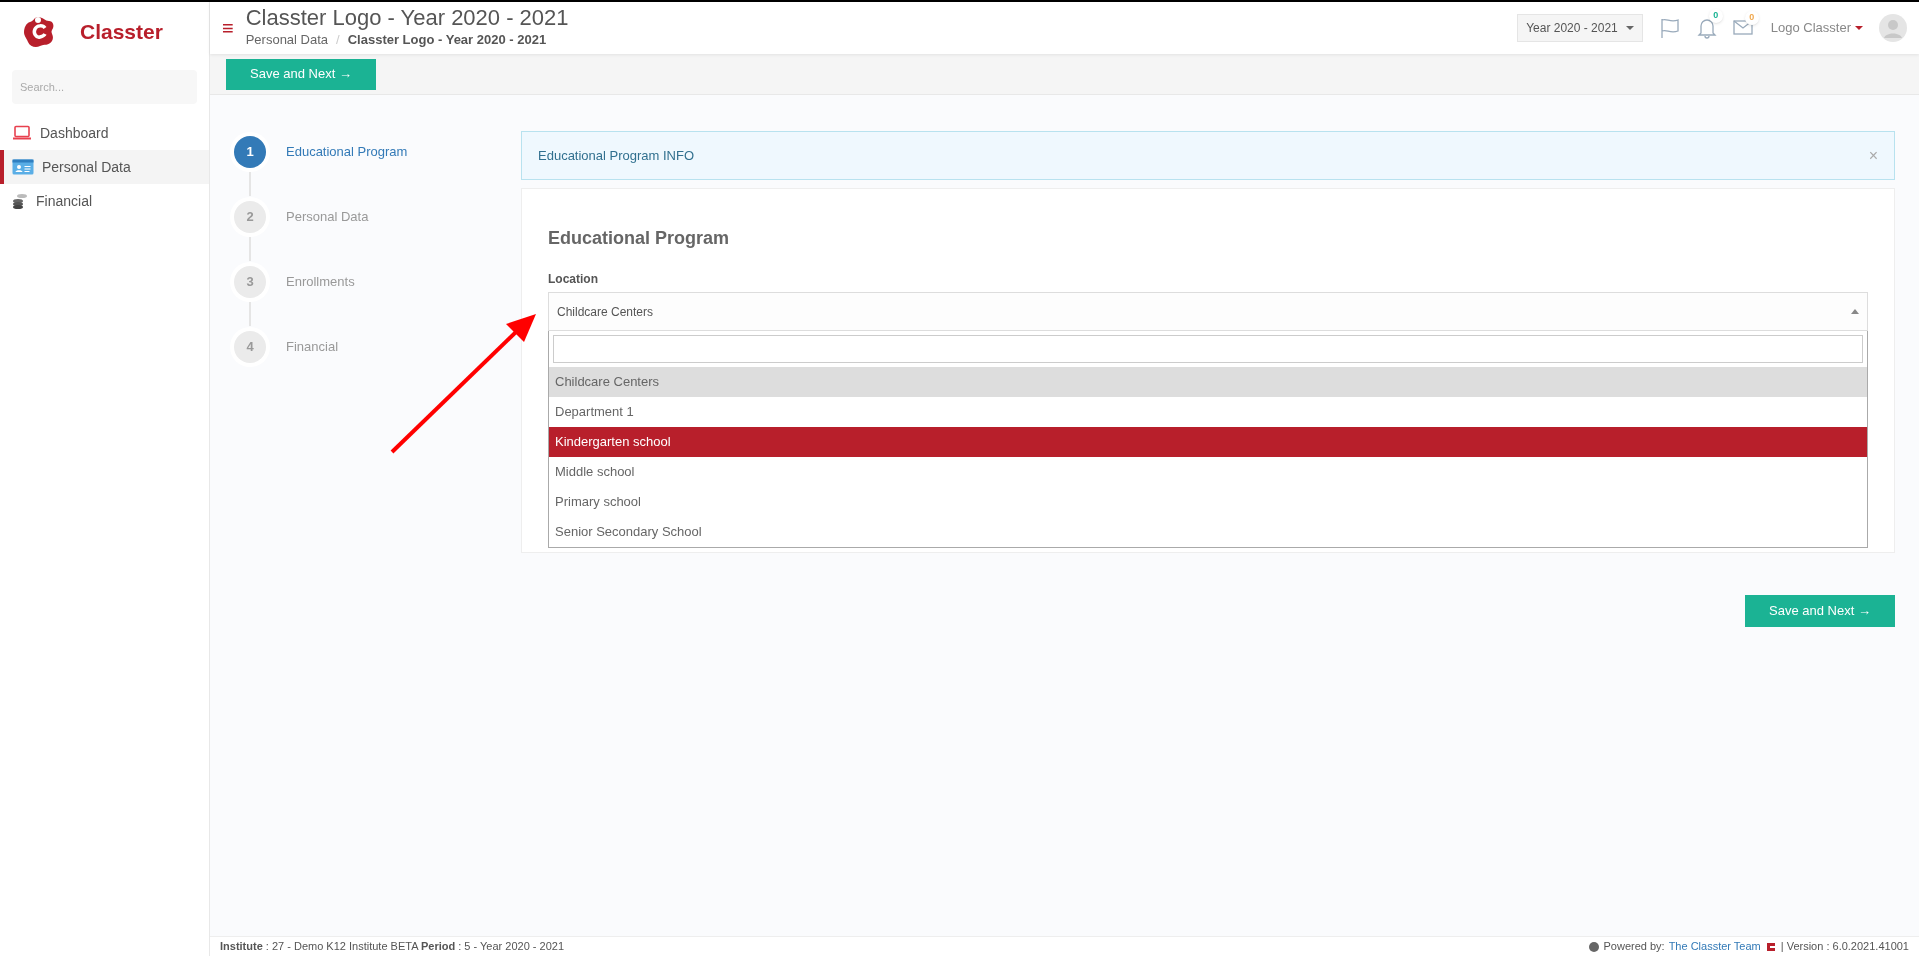 This screenshot has height=956, width=1919. I want to click on form-title: Educational Program, so click(639, 238).